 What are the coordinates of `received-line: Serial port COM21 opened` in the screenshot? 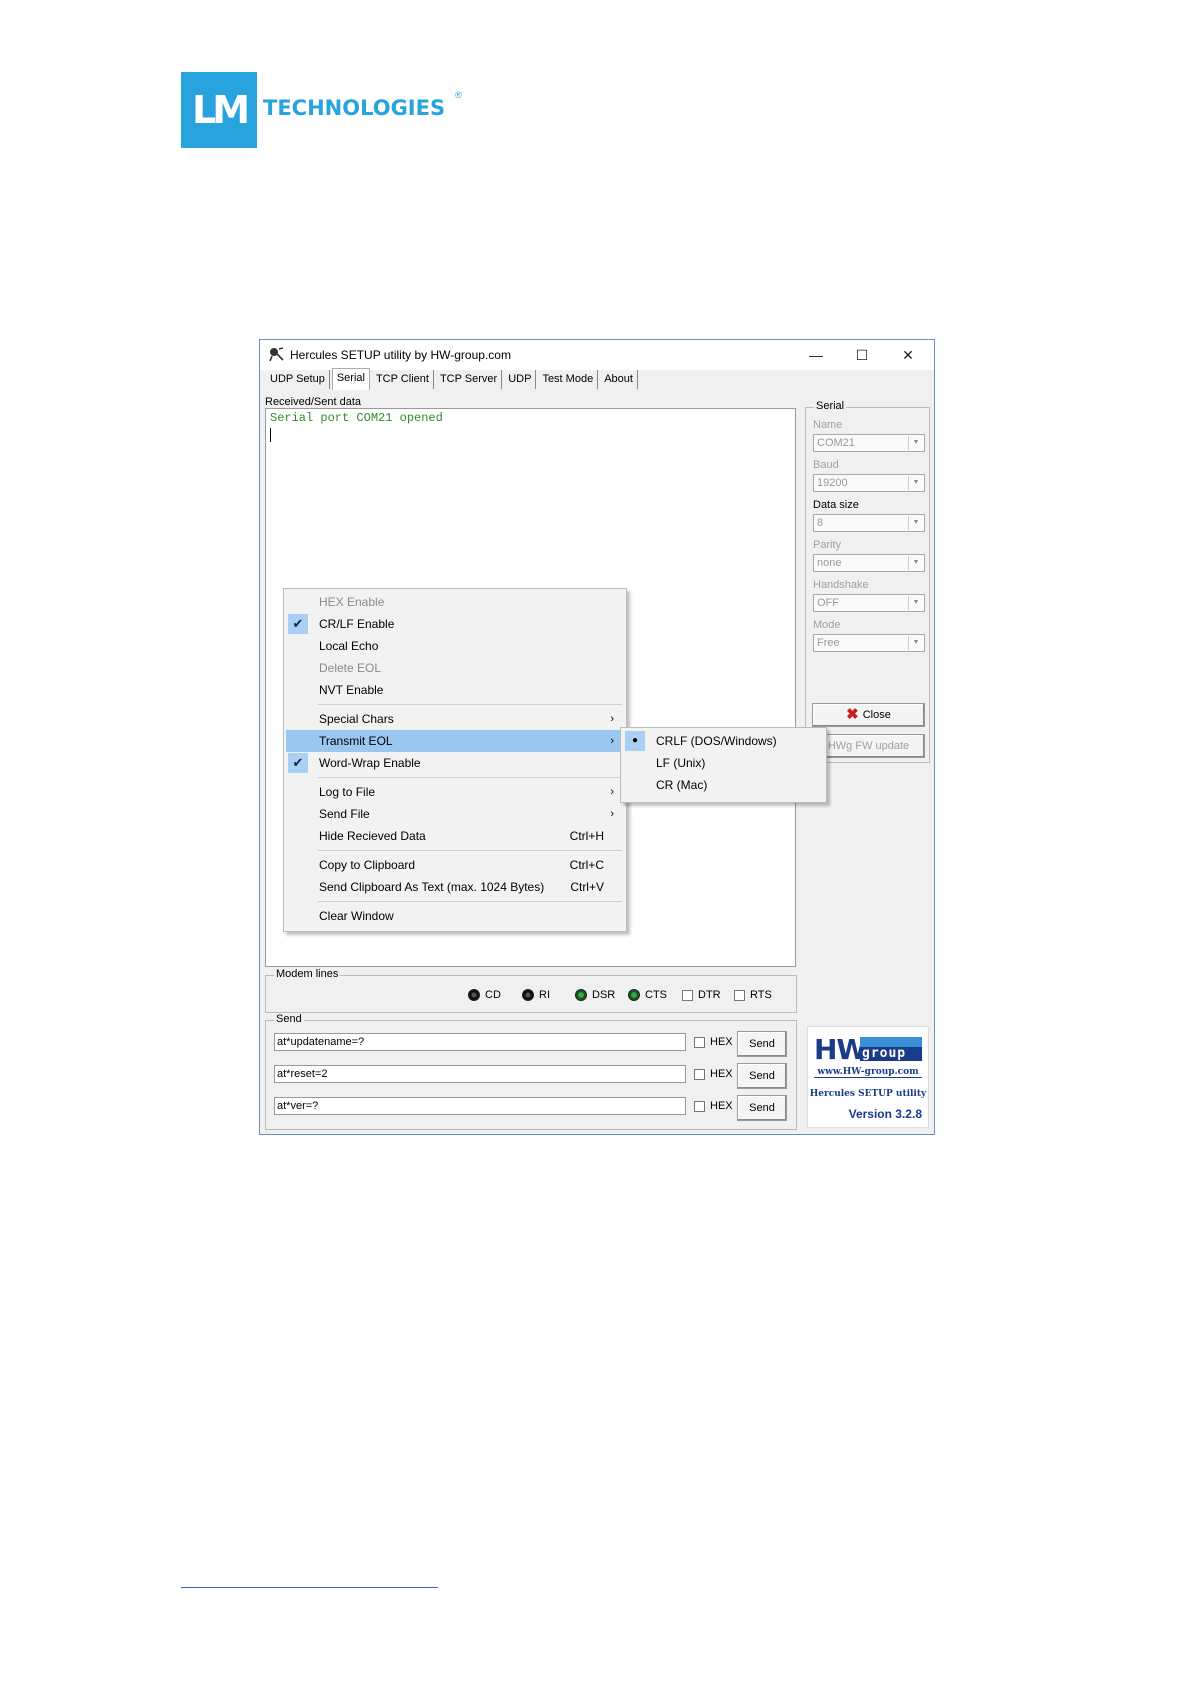 It's located at (356, 418).